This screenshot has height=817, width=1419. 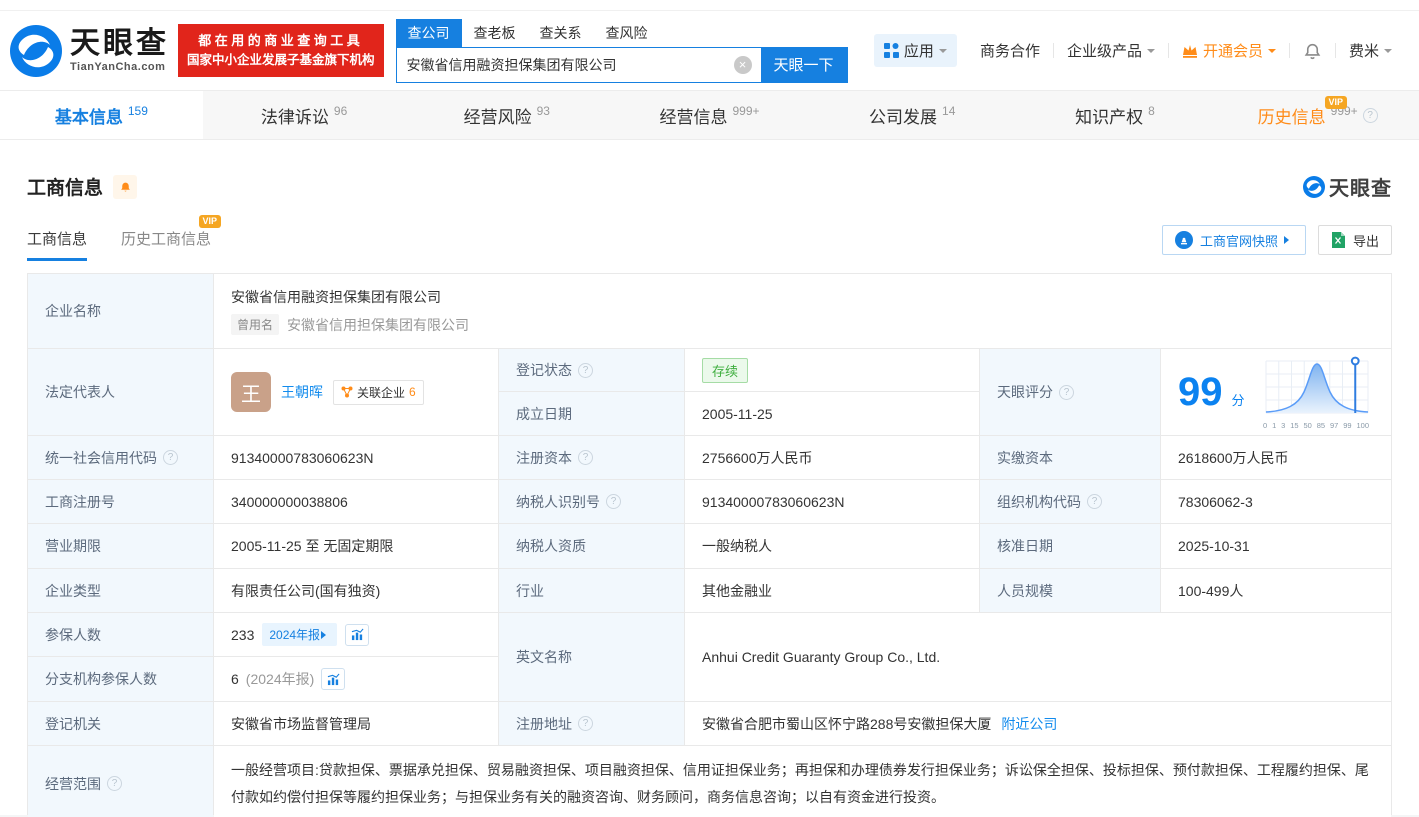 What do you see at coordinates (120, 679) in the screenshot?
I see `field-label: 分支机构参保人数` at bounding box center [120, 679].